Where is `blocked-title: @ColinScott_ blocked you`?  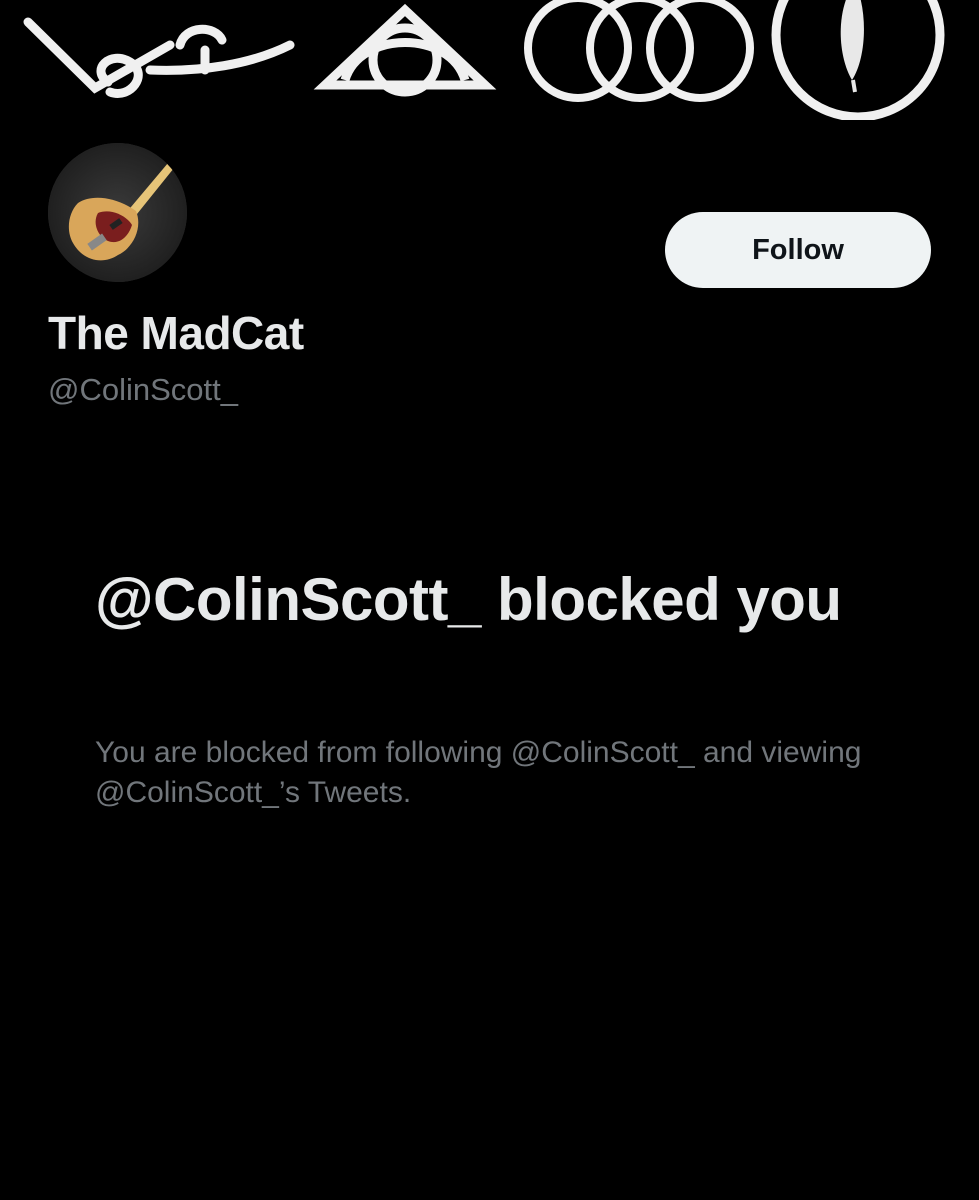 blocked-title: @ColinScott_ blocked you is located at coordinates (468, 599).